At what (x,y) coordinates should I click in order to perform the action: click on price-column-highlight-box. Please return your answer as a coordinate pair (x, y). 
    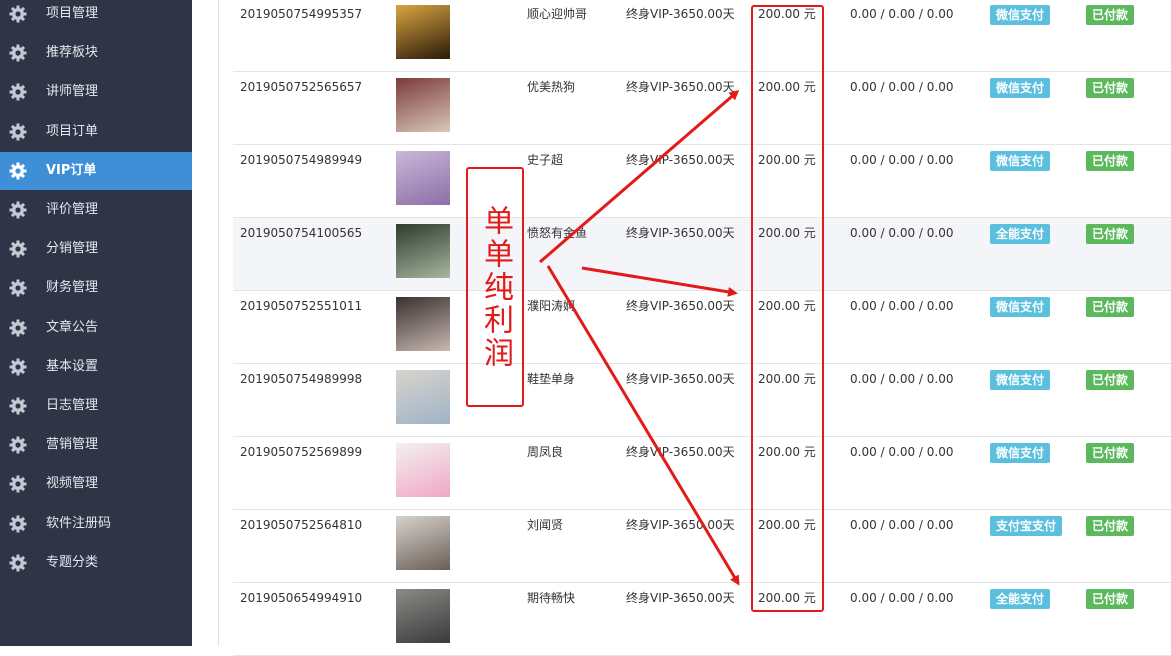
    Looking at the image, I should click on (787, 308).